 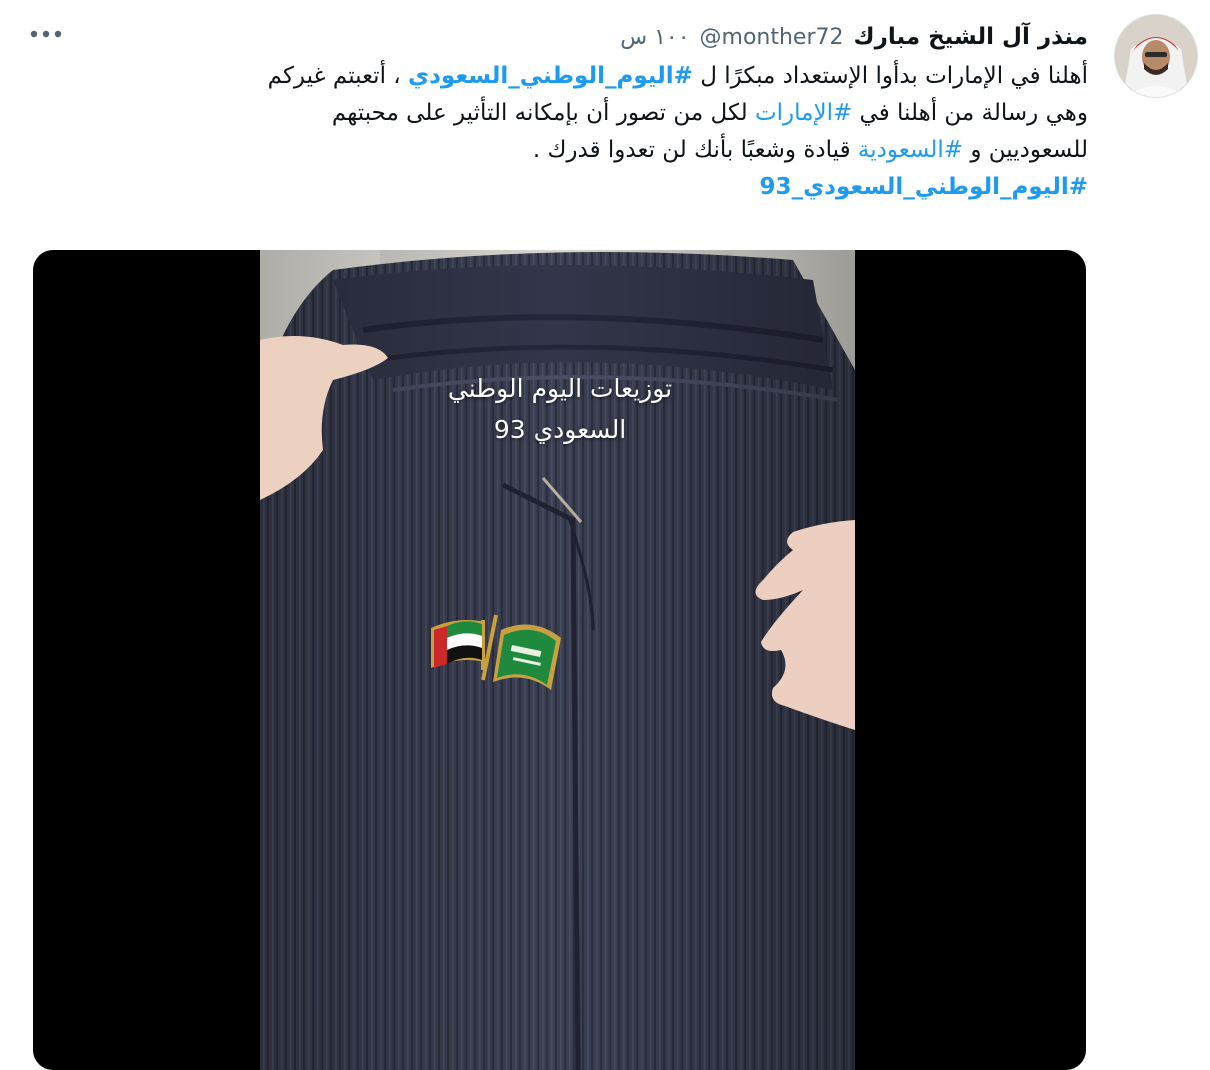 I want to click on text-segment: قيادة وشعبًا بأنك لن تعدوا قدرك ., so click(x=695, y=150).